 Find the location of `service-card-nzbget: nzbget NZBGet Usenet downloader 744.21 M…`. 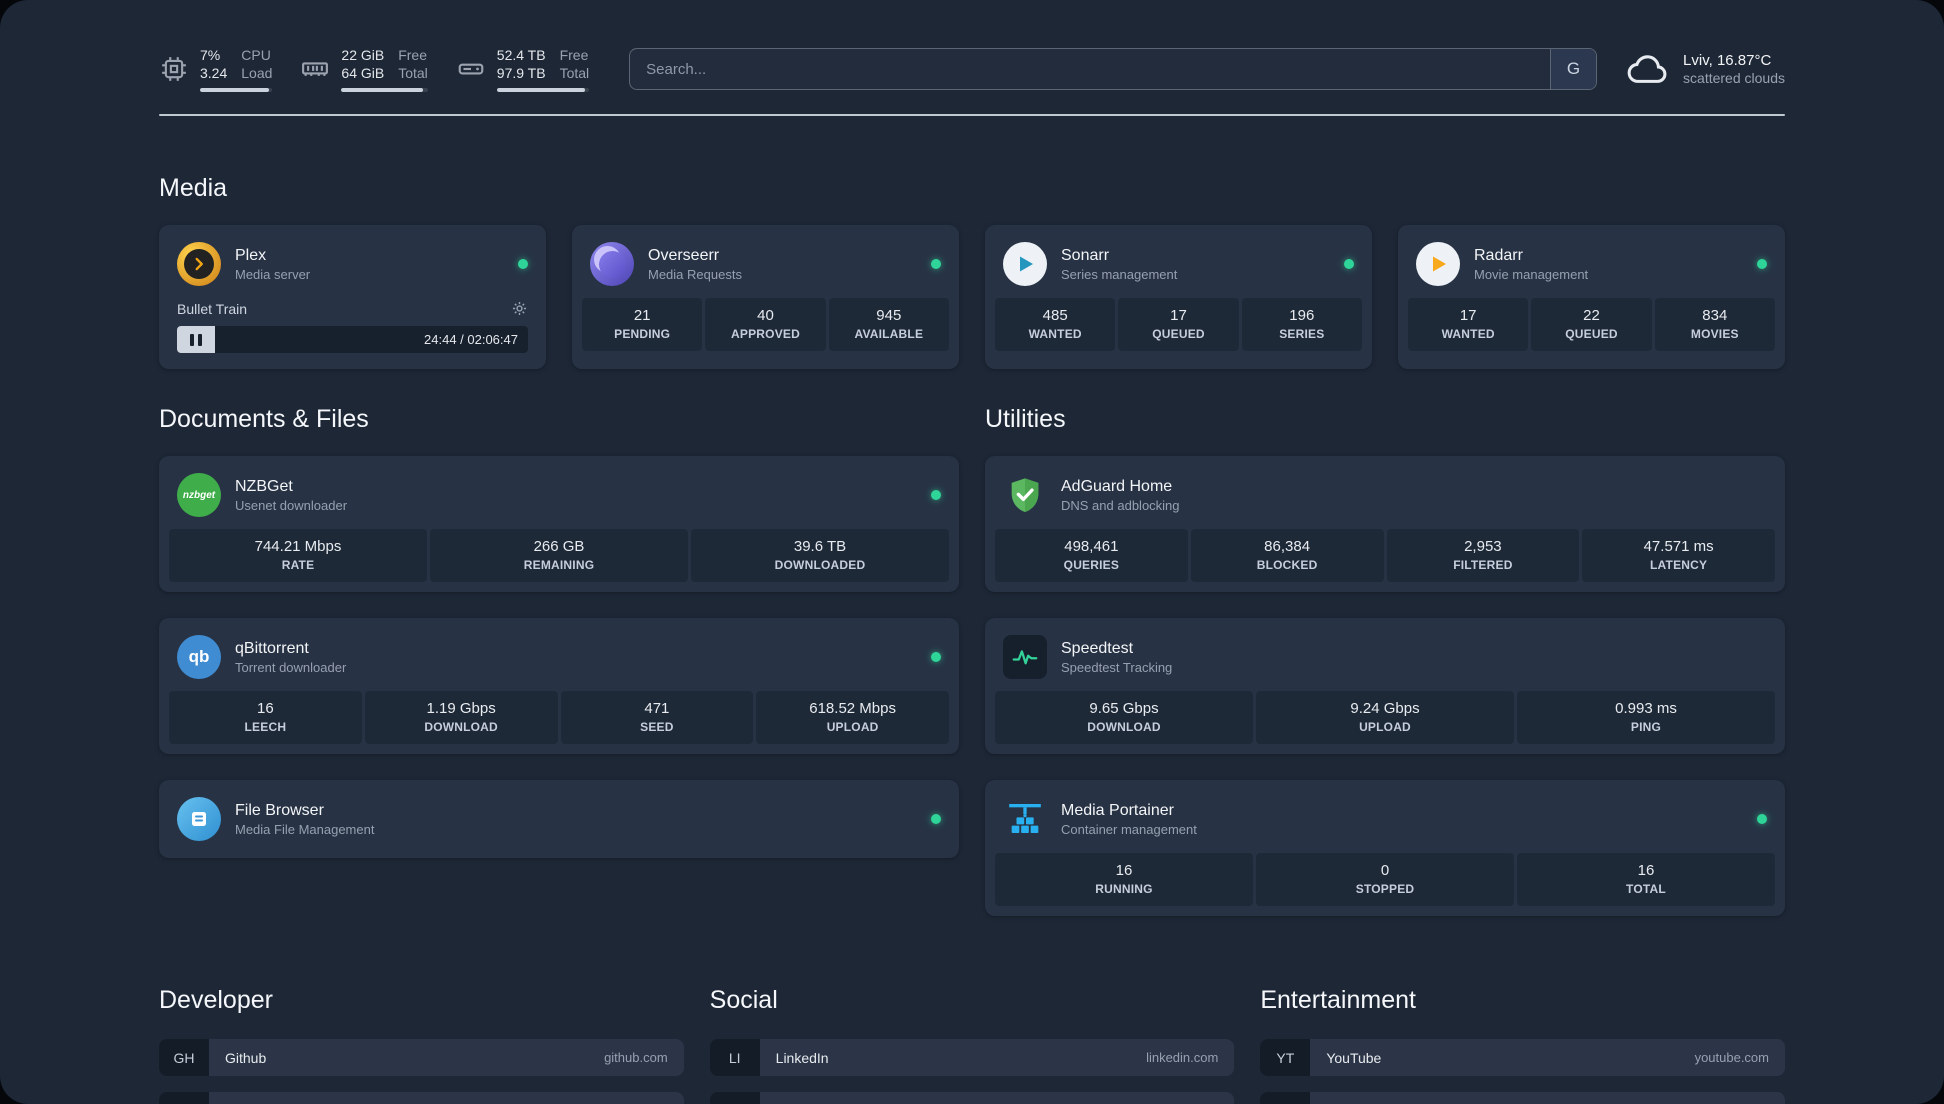

service-card-nzbget: nzbget NZBGet Usenet downloader 744.21 M… is located at coordinates (559, 524).